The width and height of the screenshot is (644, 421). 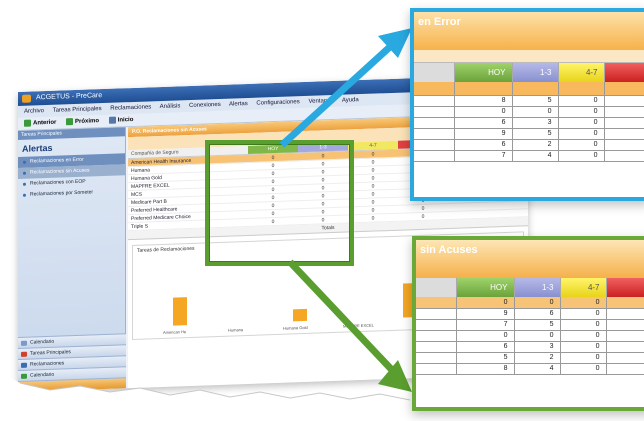 What do you see at coordinates (535, 123) in the screenshot?
I see `count-cell: 3` at bounding box center [535, 123].